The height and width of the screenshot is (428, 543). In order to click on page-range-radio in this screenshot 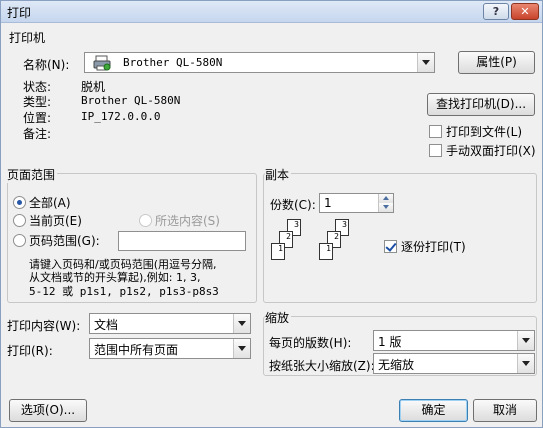, I will do `click(19, 240)`.